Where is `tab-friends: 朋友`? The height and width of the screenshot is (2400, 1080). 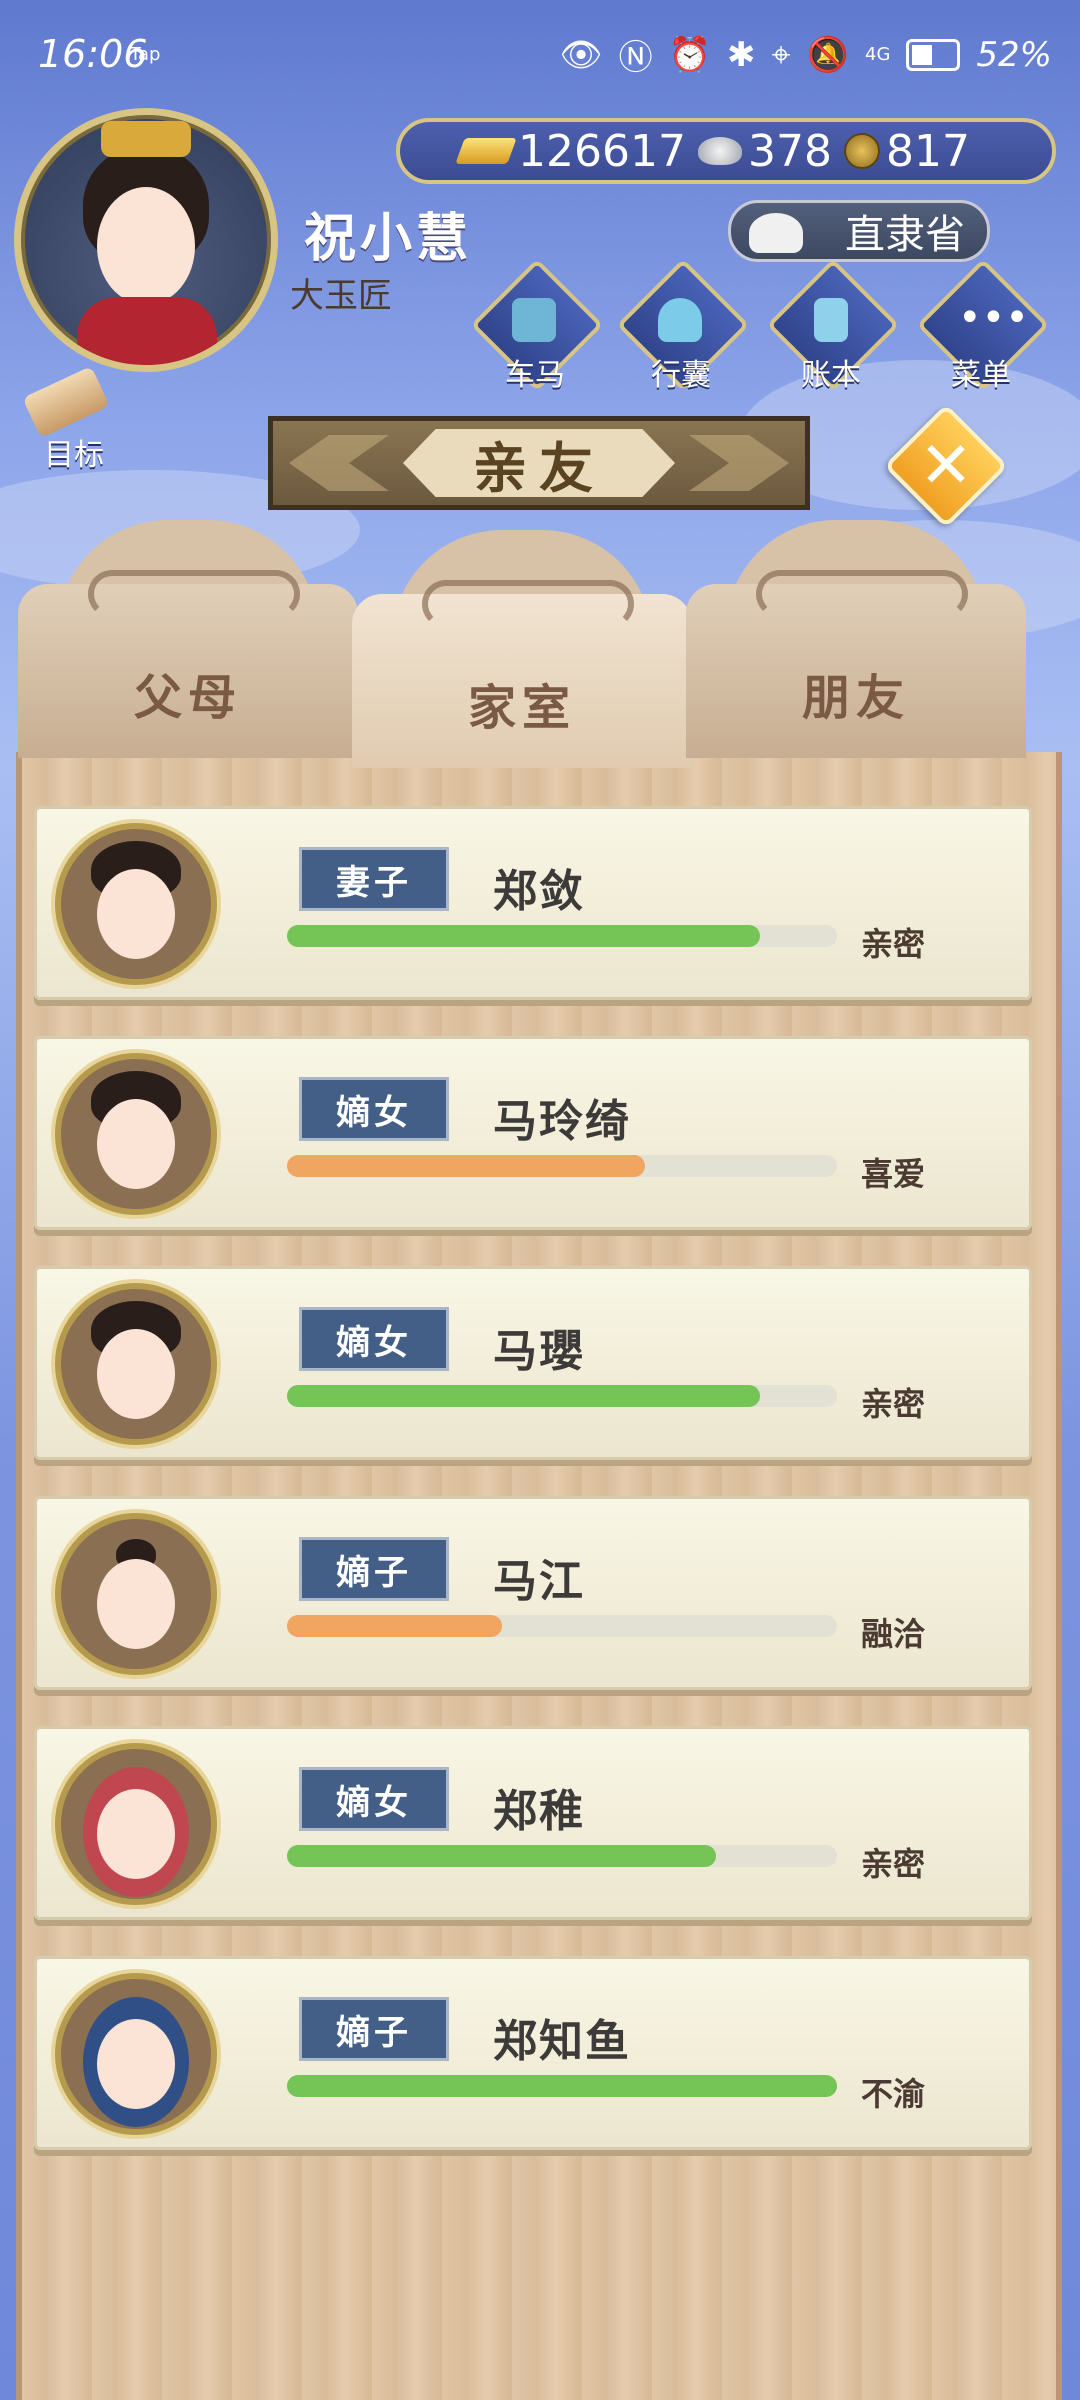
tab-friends: 朋友 is located at coordinates (856, 639).